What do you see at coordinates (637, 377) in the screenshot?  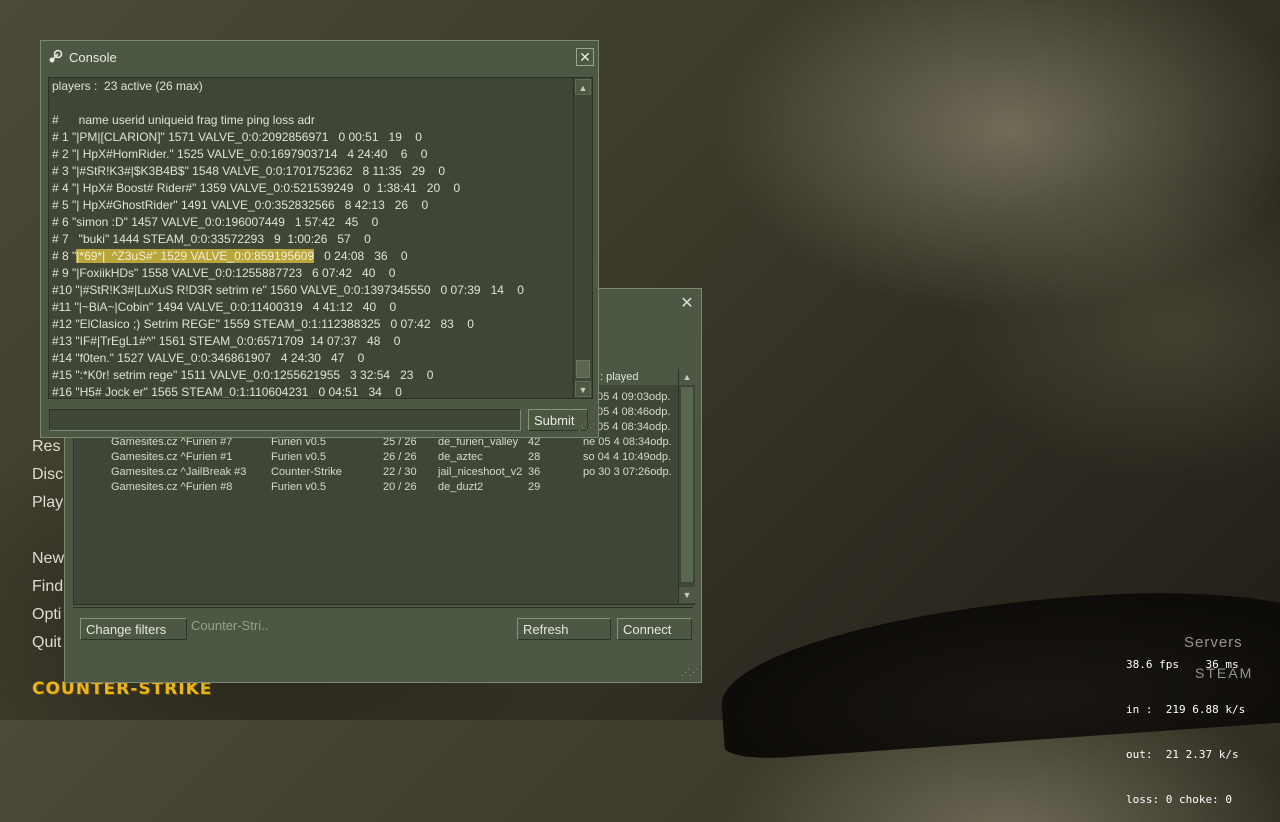 I see `column-header-last-played: : played` at bounding box center [637, 377].